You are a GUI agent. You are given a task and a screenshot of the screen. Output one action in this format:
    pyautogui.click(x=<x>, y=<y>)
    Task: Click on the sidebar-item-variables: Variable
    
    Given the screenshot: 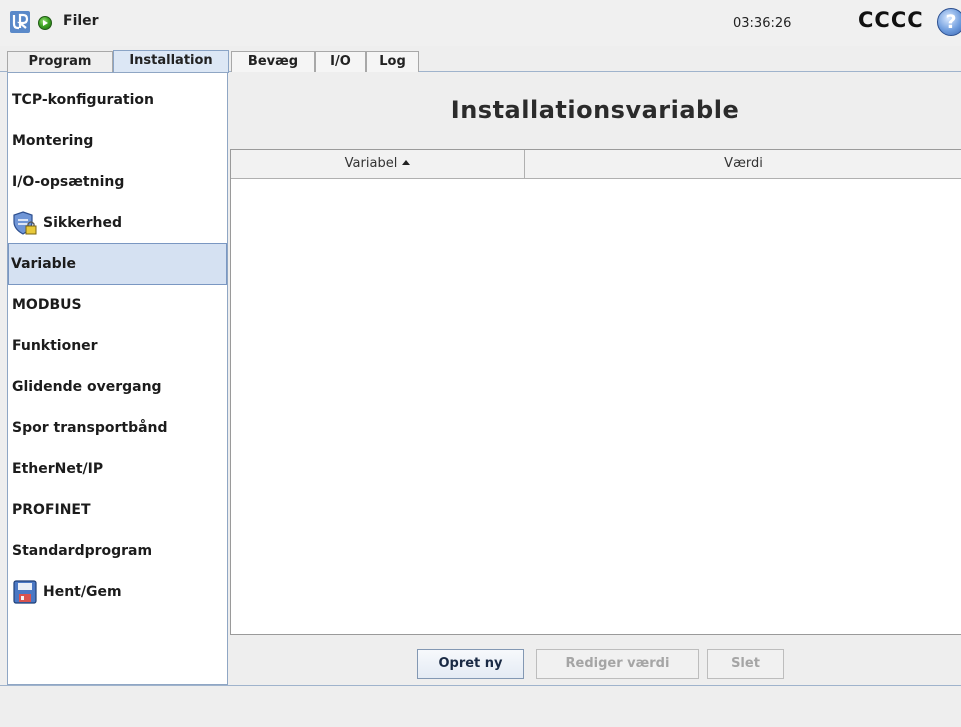 What is the action you would take?
    pyautogui.click(x=117, y=264)
    